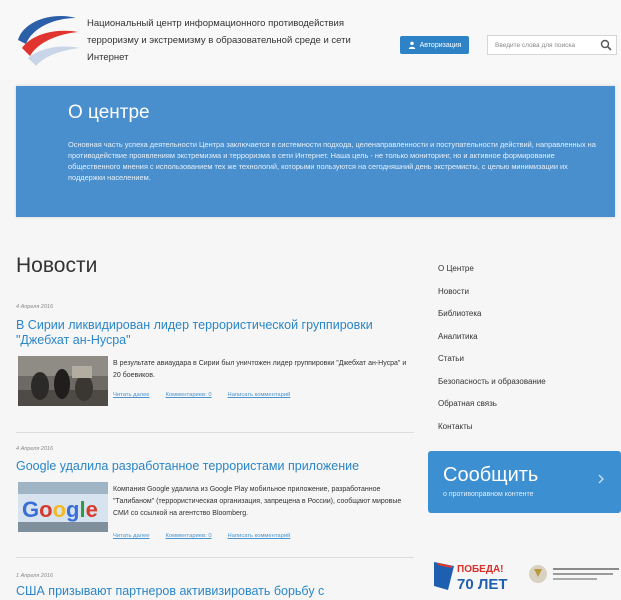 This screenshot has height=600, width=621. What do you see at coordinates (49, 40) in the screenshot?
I see `site-logo` at bounding box center [49, 40].